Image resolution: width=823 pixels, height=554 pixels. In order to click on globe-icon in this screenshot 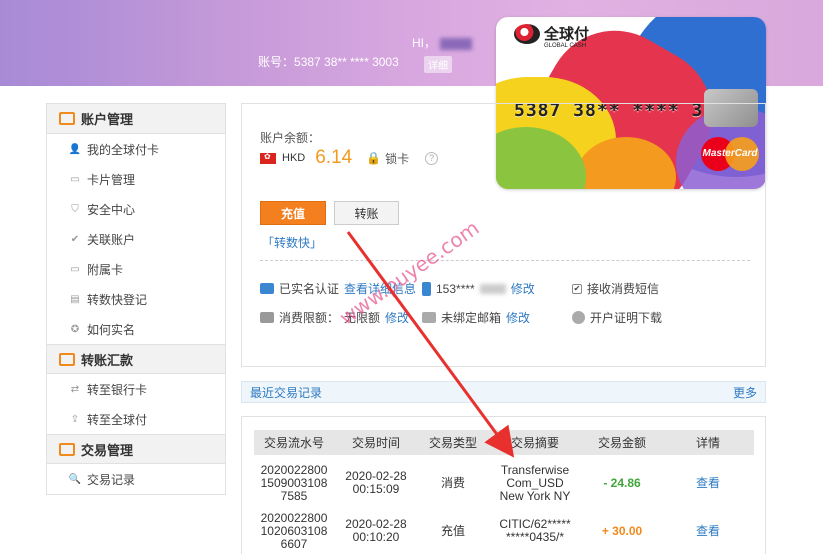, I will do `click(527, 33)`.